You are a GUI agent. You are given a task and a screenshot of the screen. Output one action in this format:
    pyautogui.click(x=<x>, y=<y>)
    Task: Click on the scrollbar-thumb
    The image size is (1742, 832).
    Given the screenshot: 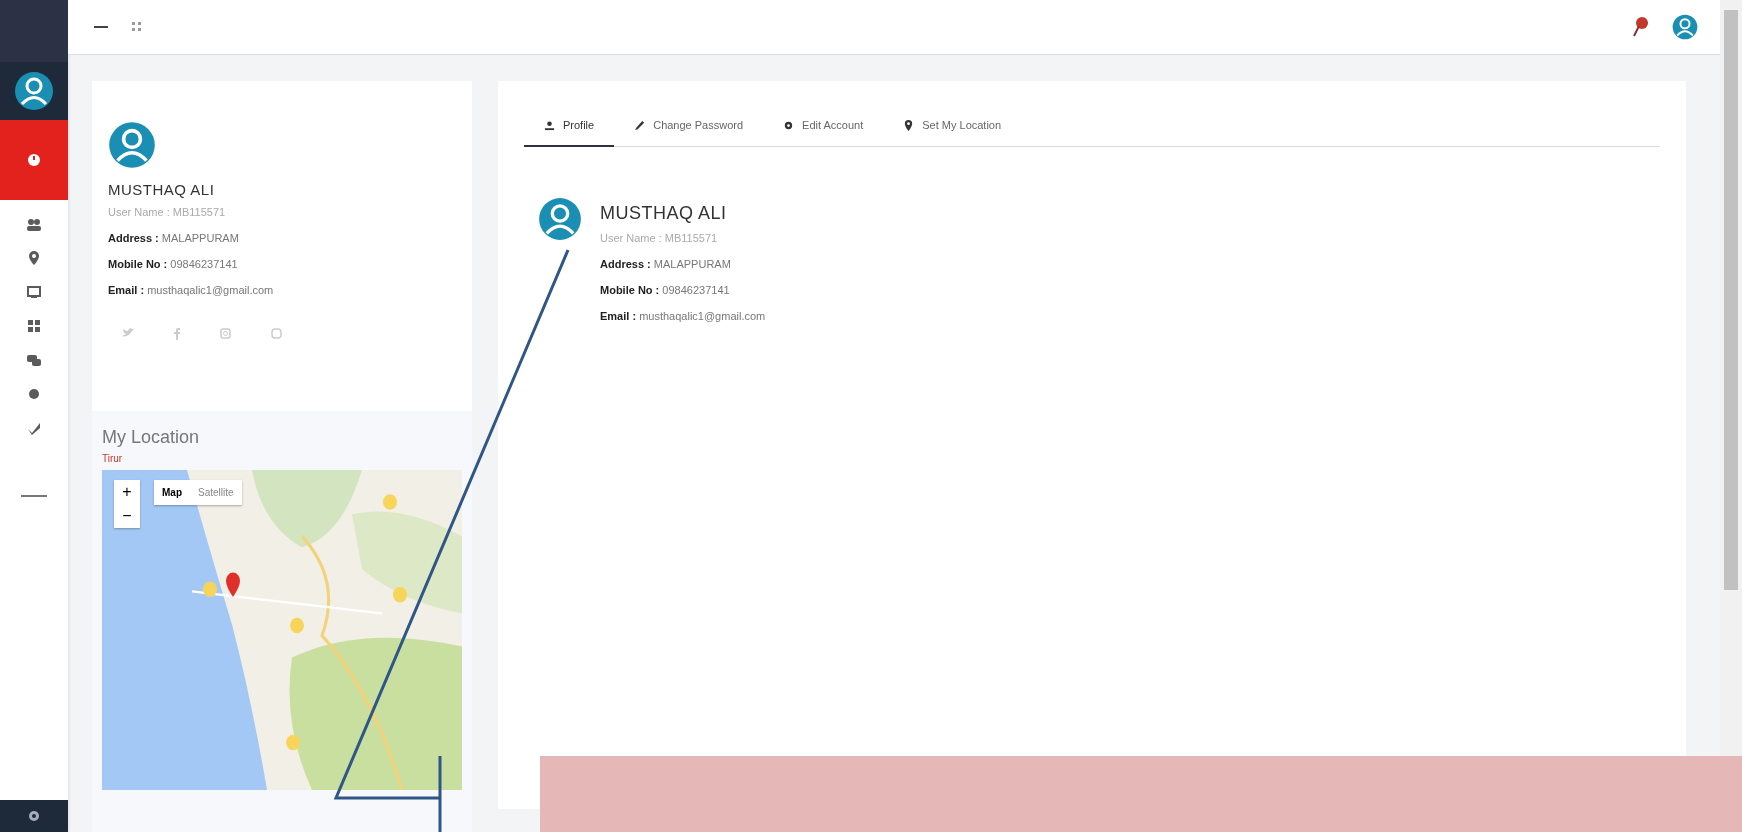 What is the action you would take?
    pyautogui.click(x=1731, y=300)
    